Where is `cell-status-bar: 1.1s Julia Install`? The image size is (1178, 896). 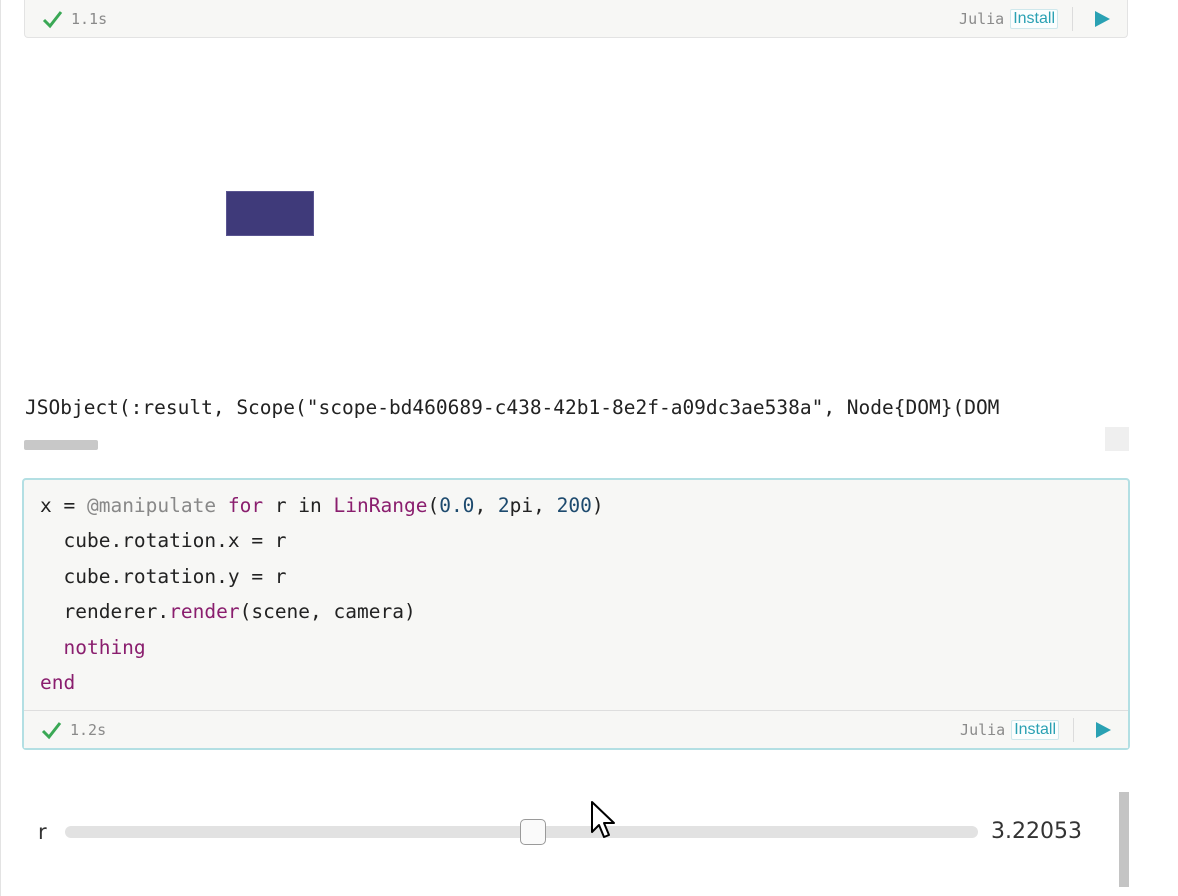
cell-status-bar: 1.1s Julia Install is located at coordinates (576, 19).